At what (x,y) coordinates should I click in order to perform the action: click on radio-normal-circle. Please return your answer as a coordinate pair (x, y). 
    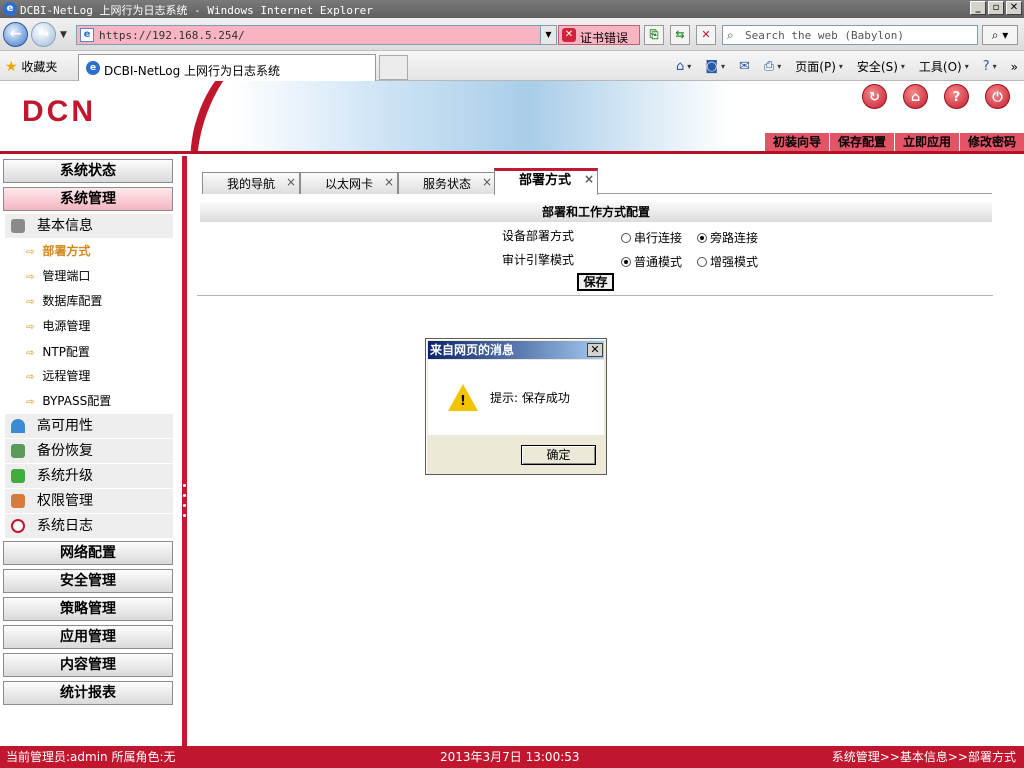
    Looking at the image, I should click on (626, 262).